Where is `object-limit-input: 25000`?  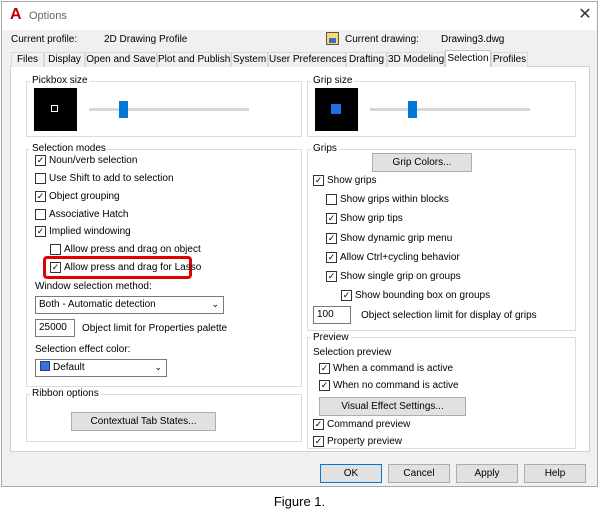
object-limit-input: 25000 is located at coordinates (55, 328).